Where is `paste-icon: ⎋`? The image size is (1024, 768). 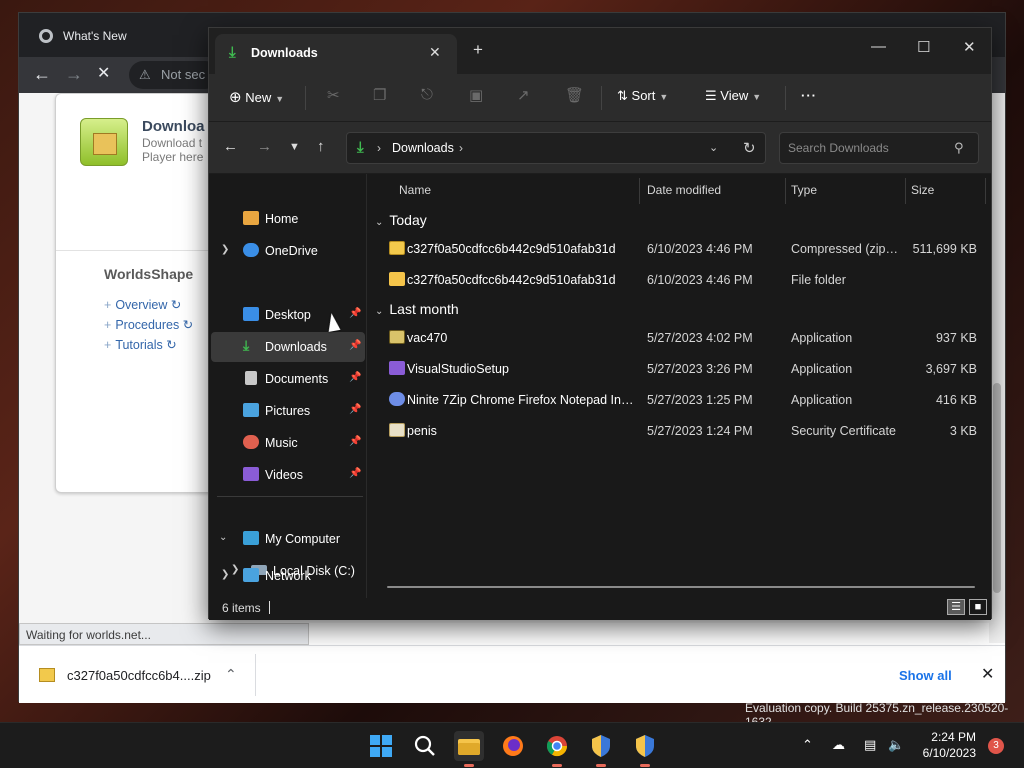
paste-icon: ⎋ is located at coordinates (427, 94).